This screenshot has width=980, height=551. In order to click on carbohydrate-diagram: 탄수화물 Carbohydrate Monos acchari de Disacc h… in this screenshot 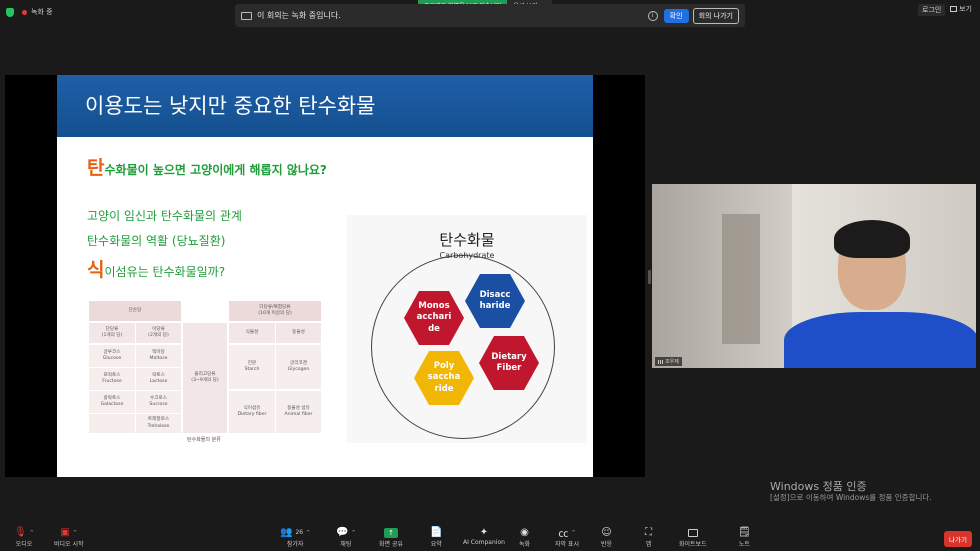, I will do `click(467, 329)`.